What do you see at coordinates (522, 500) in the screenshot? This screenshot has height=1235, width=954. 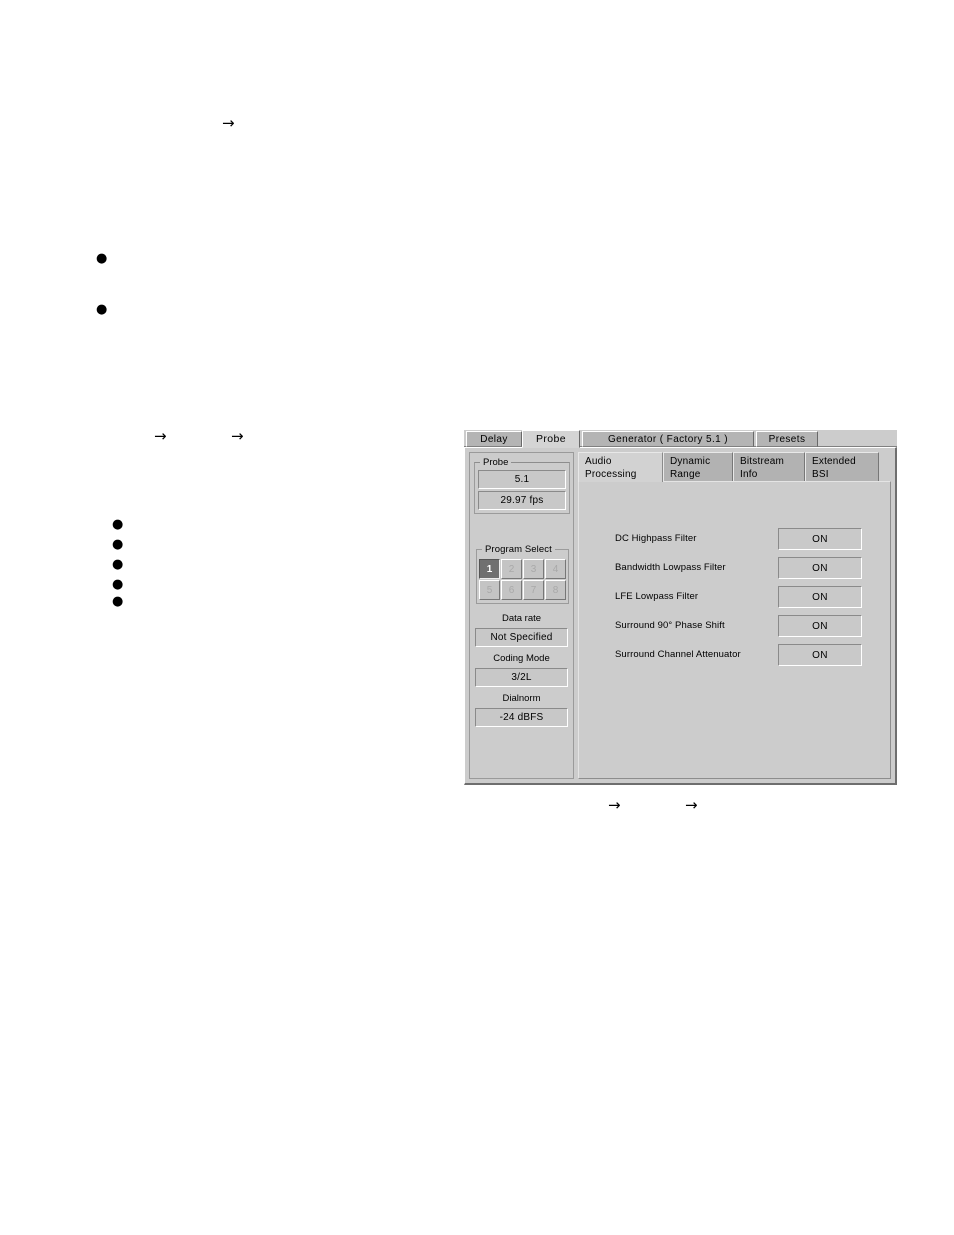 I see `probe-framerate-field: 29.97 fps` at bounding box center [522, 500].